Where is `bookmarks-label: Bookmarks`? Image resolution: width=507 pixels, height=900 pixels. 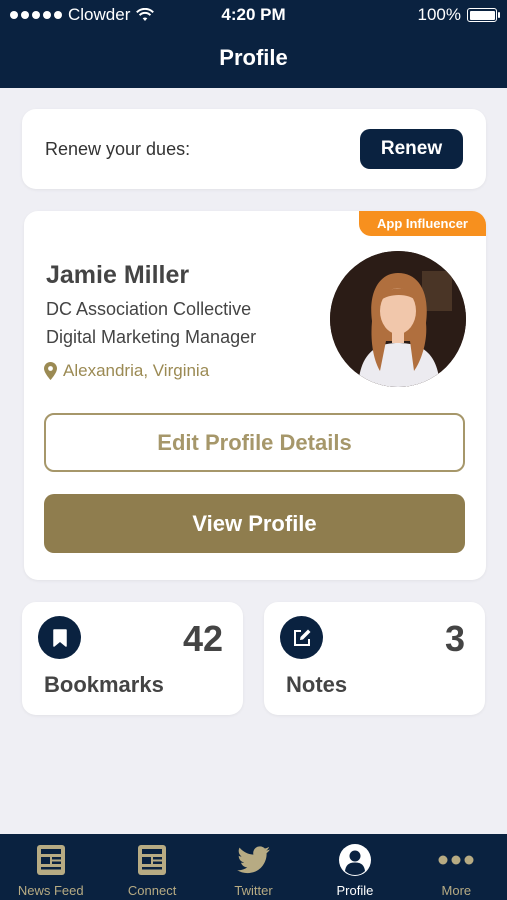 bookmarks-label: Bookmarks is located at coordinates (104, 684).